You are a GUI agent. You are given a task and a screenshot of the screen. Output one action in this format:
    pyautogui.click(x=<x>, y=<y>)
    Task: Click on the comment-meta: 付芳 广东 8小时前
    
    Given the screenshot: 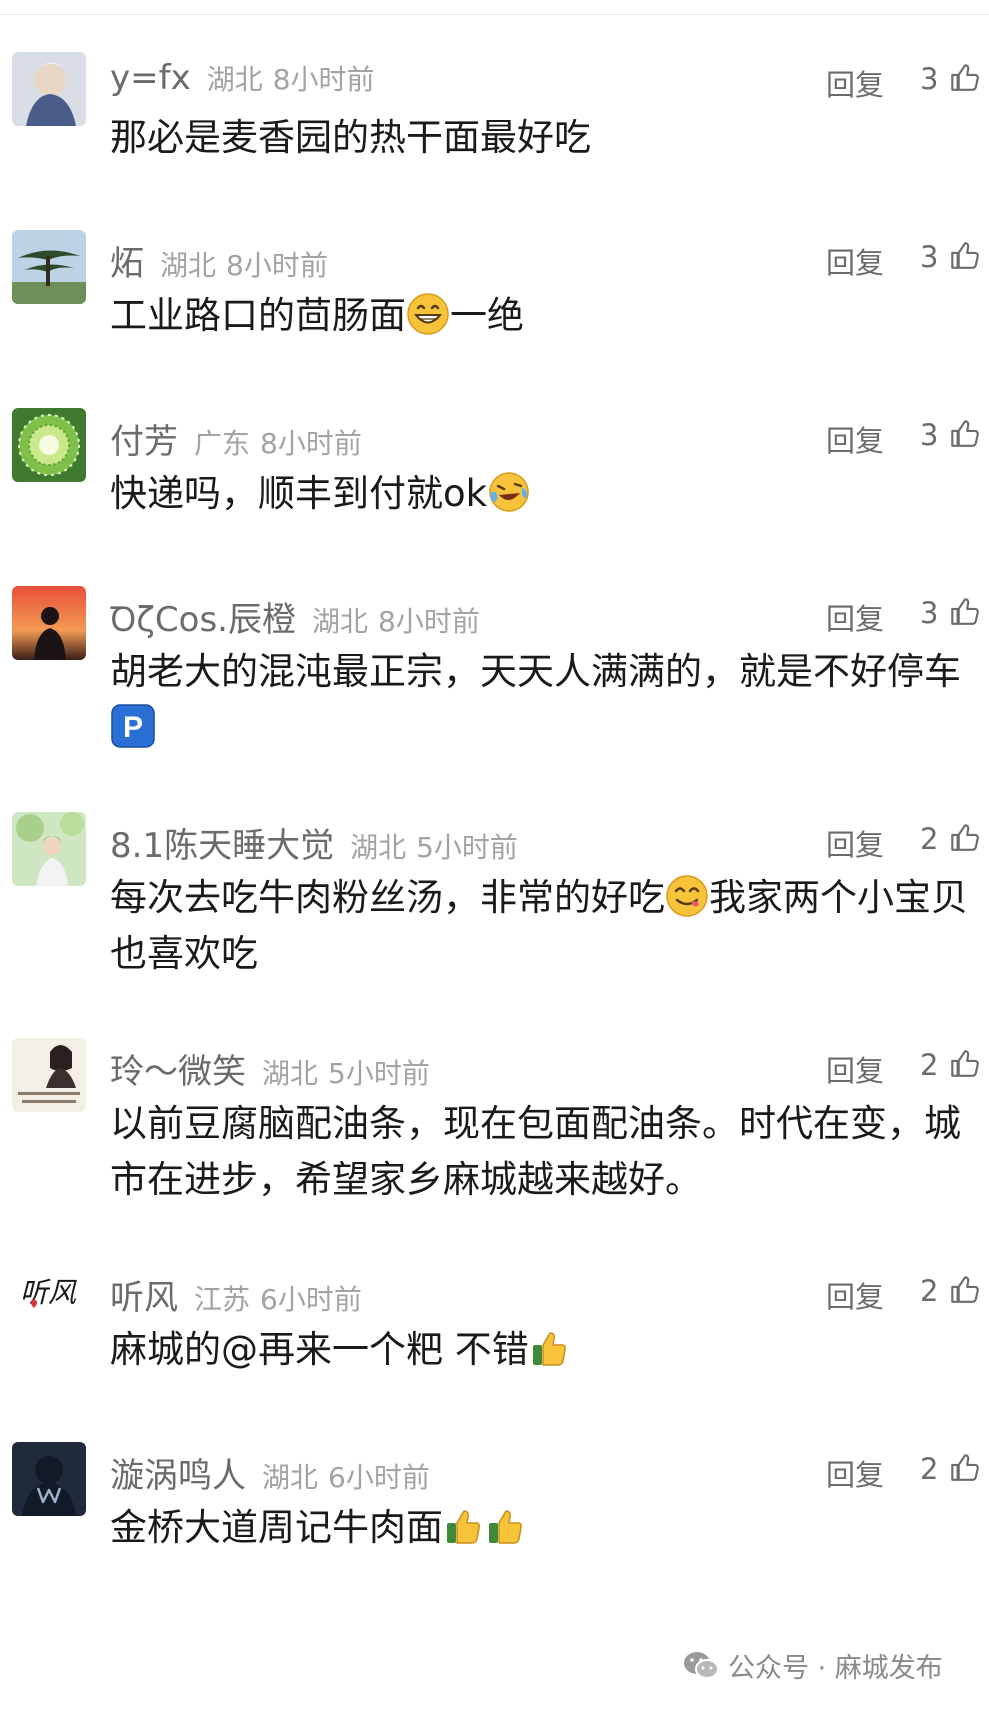 What is the action you would take?
    pyautogui.click(x=236, y=438)
    